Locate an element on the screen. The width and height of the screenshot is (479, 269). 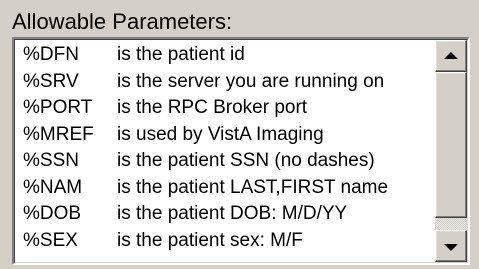
list-item-dfn: %DFN is the patient id is located at coordinates (226, 55).